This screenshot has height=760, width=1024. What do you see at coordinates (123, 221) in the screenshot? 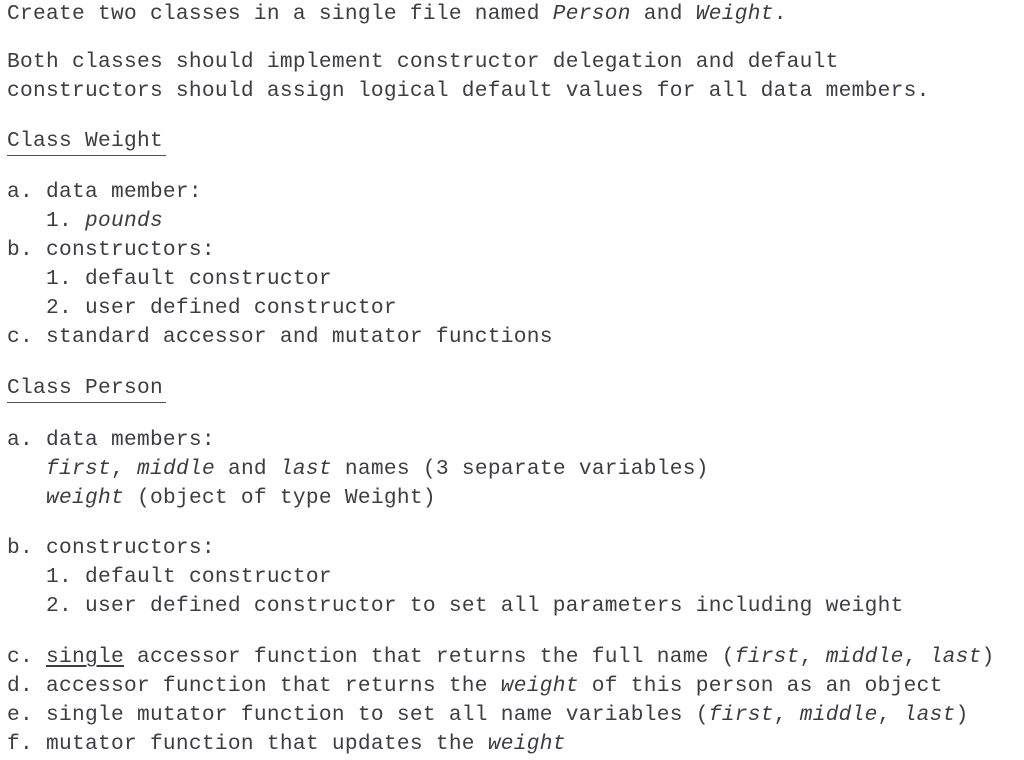
I see `data-member-pounds: pounds` at bounding box center [123, 221].